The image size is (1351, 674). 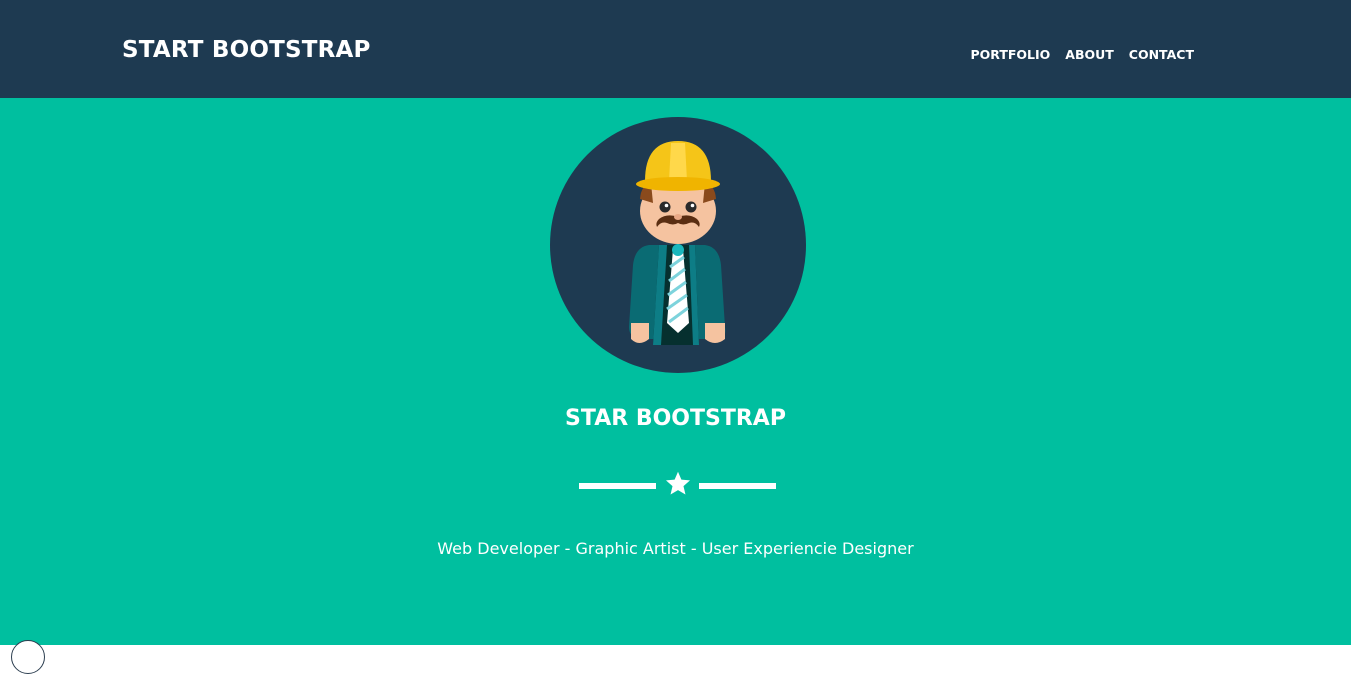 What do you see at coordinates (1089, 54) in the screenshot?
I see `nav-item-about: ABOUT` at bounding box center [1089, 54].